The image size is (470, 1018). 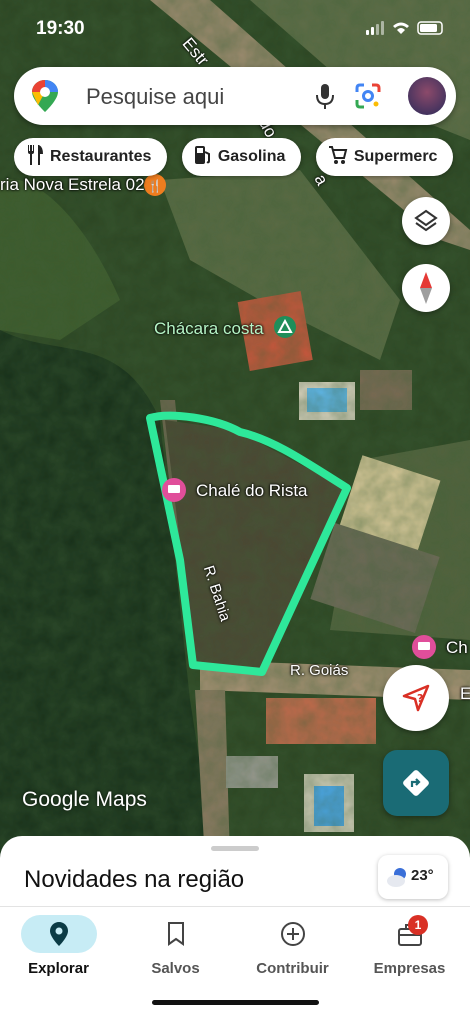 What do you see at coordinates (457, 648) in the screenshot?
I see `place-label-right: Ch` at bounding box center [457, 648].